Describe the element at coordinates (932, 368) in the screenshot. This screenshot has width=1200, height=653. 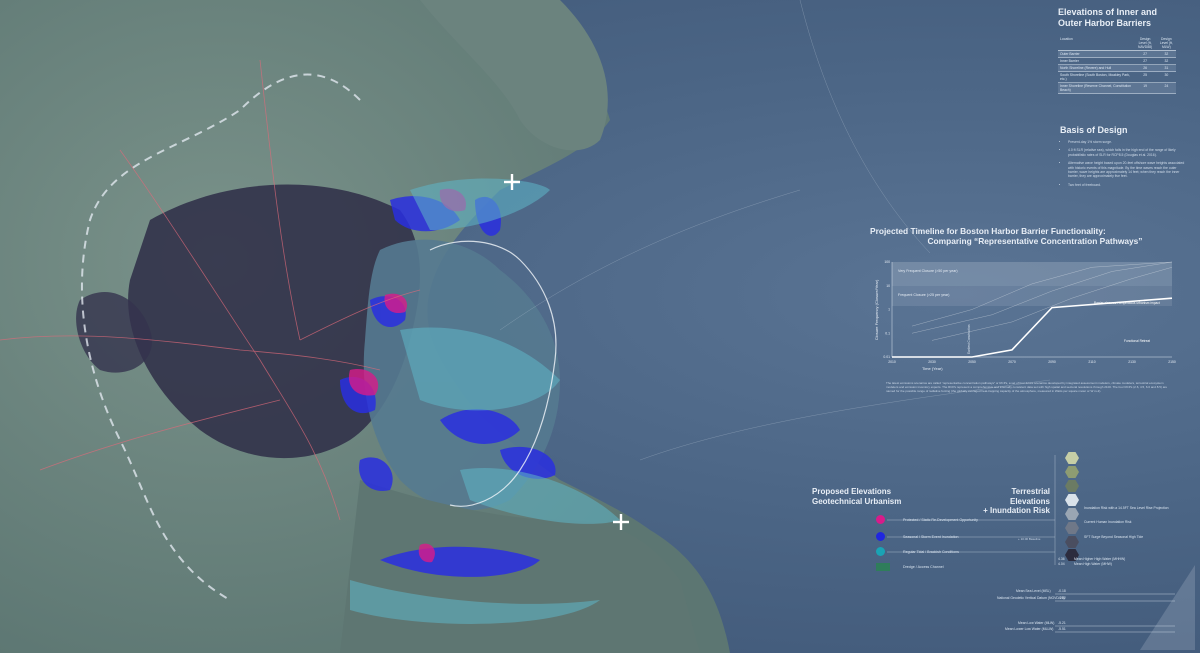
I see `x-axis-label: Time (Year)` at that location.